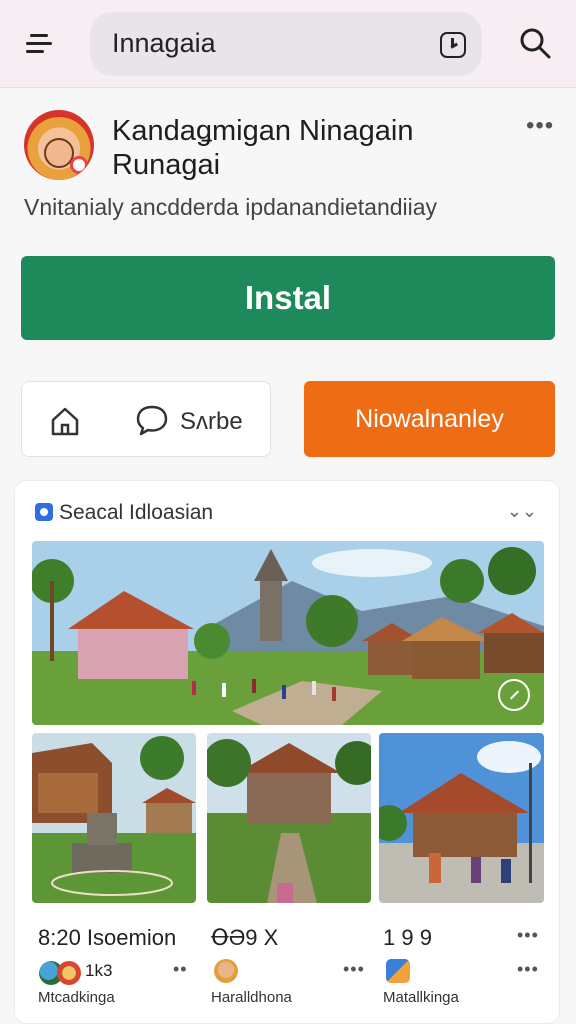  What do you see at coordinates (211, 422) in the screenshot?
I see `share-label: Sʌrbe` at bounding box center [211, 422].